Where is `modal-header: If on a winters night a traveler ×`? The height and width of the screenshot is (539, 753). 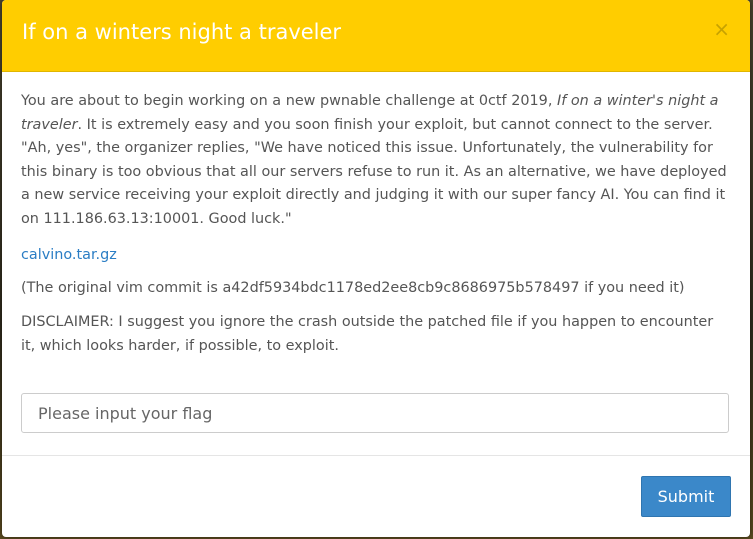 modal-header: If on a winters night a traveler × is located at coordinates (376, 36).